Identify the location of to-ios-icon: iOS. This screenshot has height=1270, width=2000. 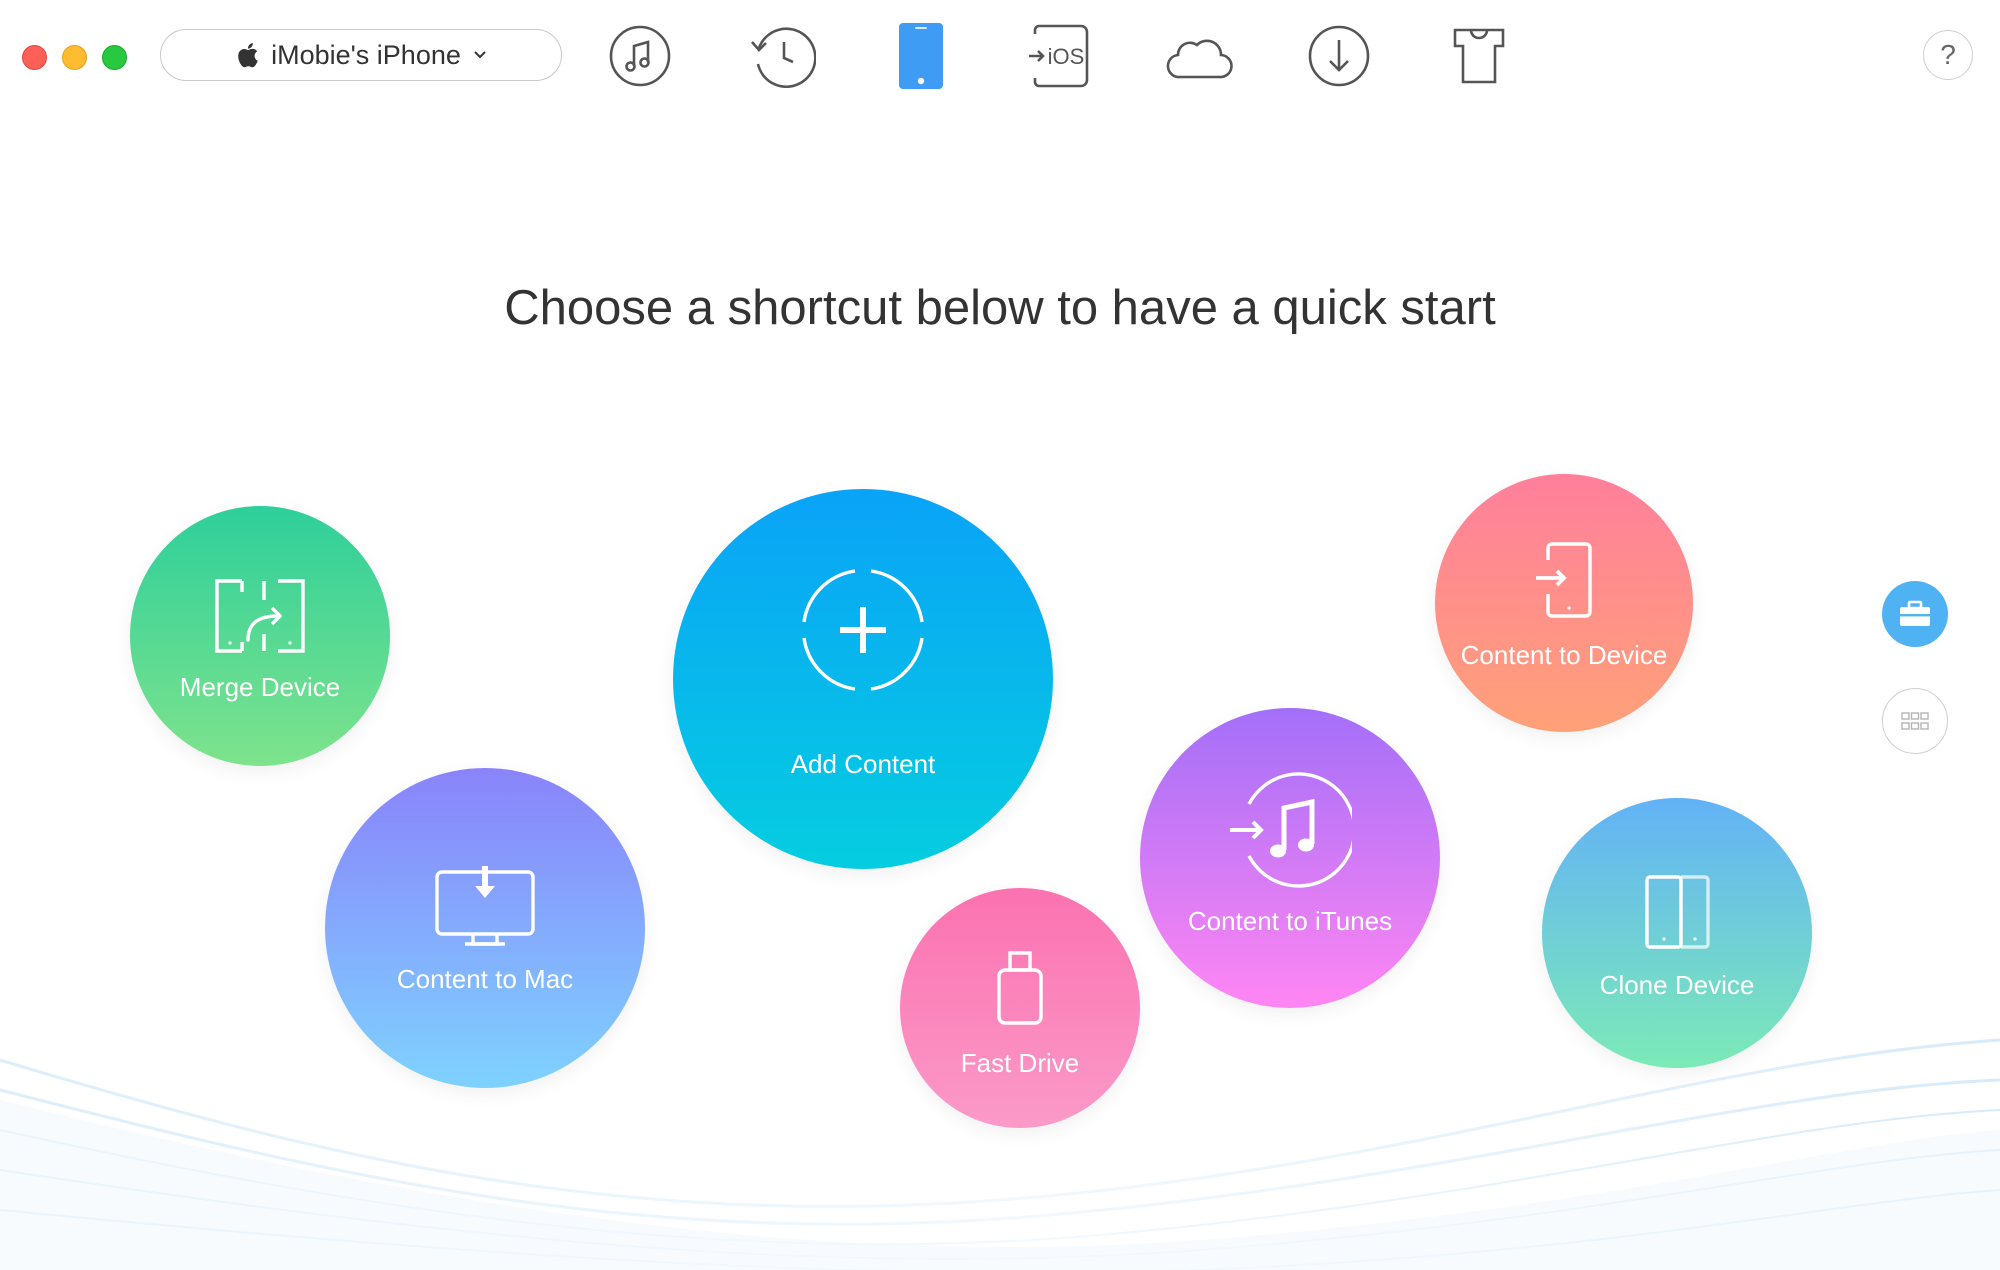
(1059, 56).